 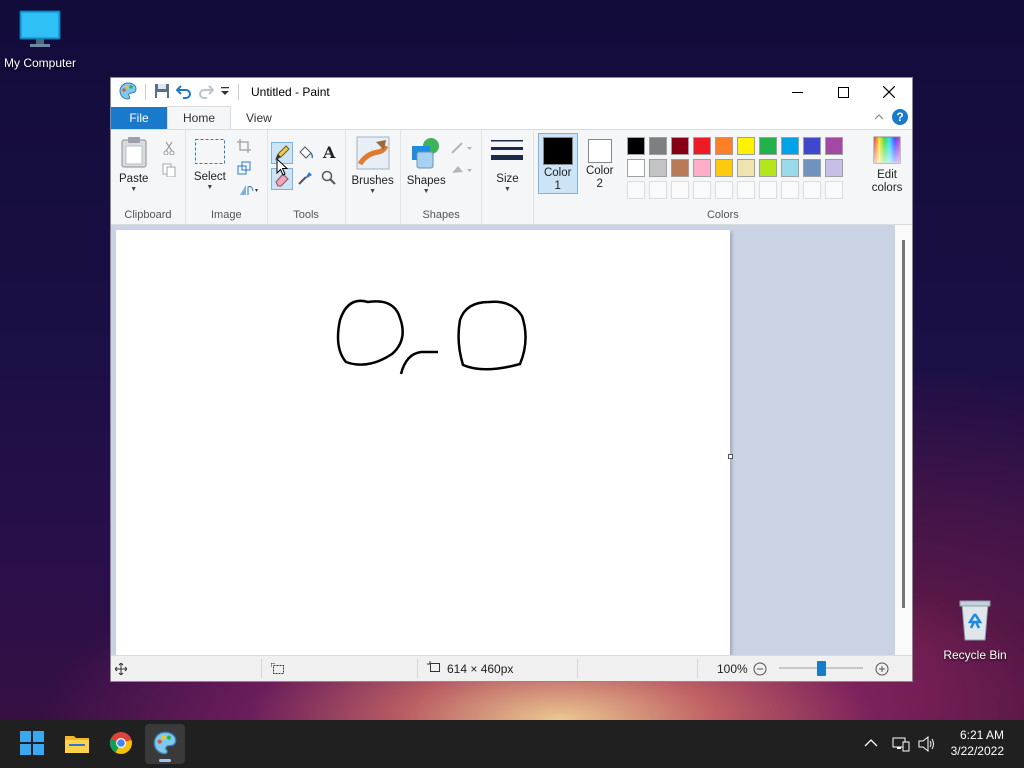 What do you see at coordinates (730, 456) in the screenshot?
I see `canvas-resize-handle` at bounding box center [730, 456].